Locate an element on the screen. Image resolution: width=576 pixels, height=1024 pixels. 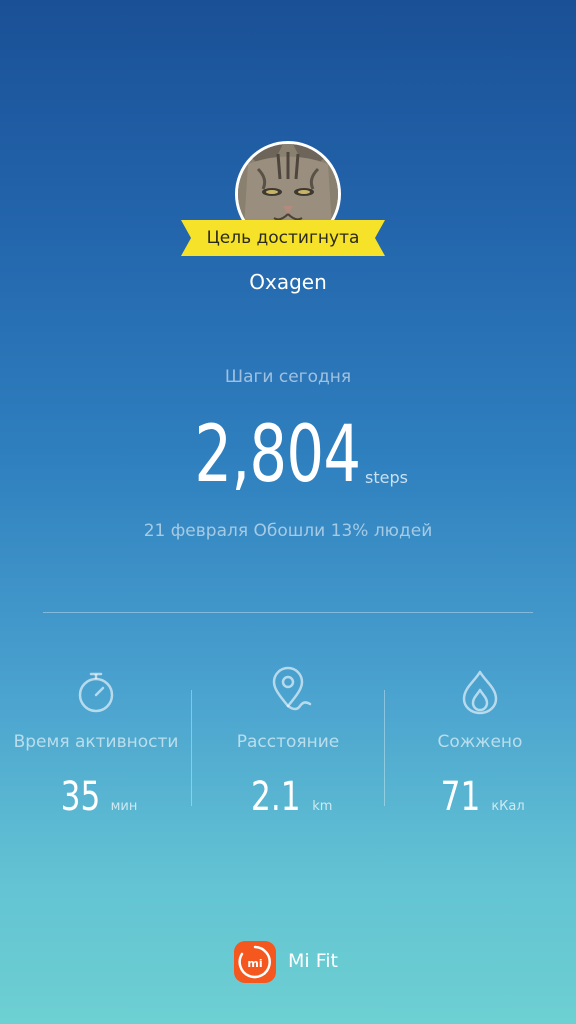
username: Oxagen is located at coordinates (288, 282).